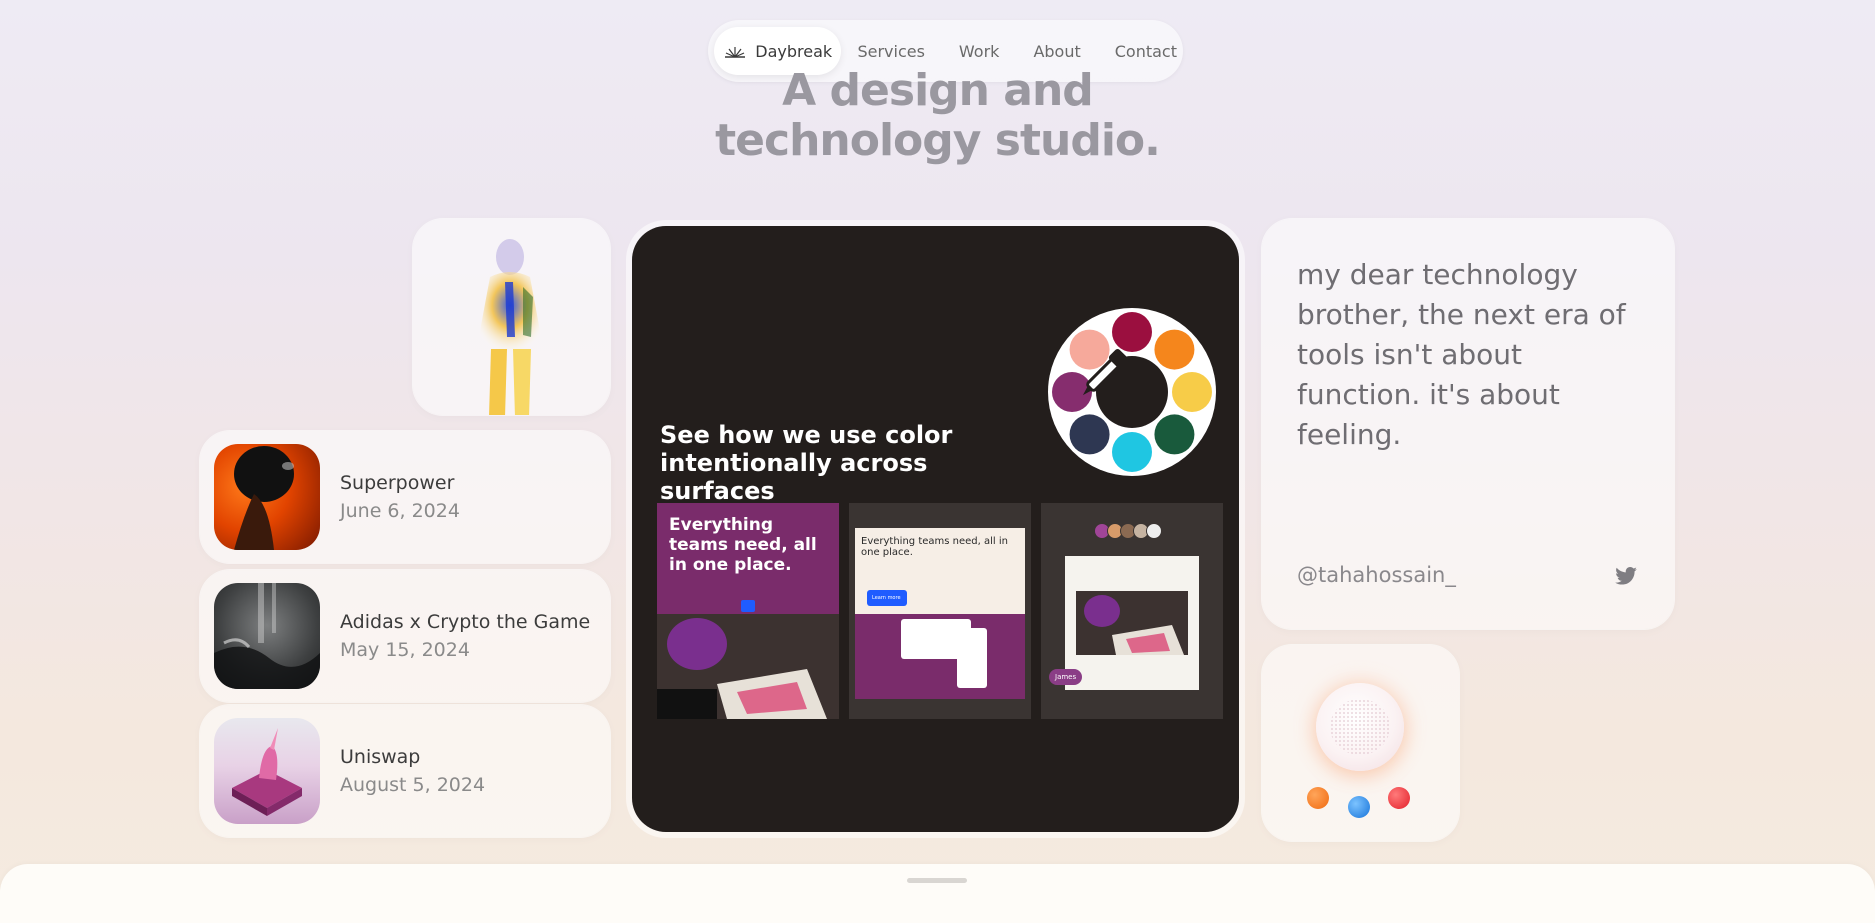  Describe the element at coordinates (934, 547) in the screenshot. I see `panel-2-headline: Everything teams need, all in one place.` at that location.